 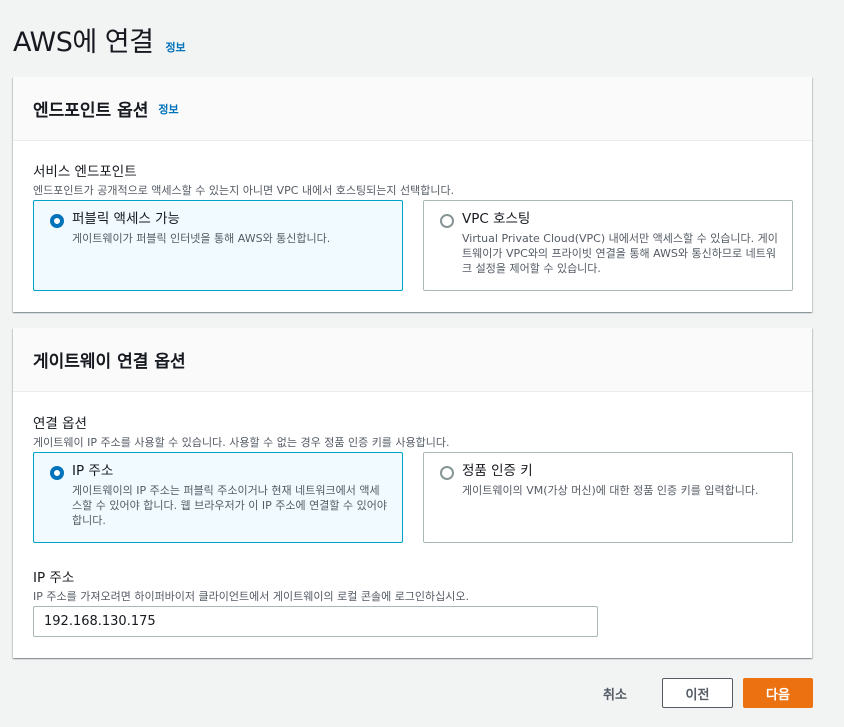 What do you see at coordinates (57, 221) in the screenshot?
I see `radio-public-access` at bounding box center [57, 221].